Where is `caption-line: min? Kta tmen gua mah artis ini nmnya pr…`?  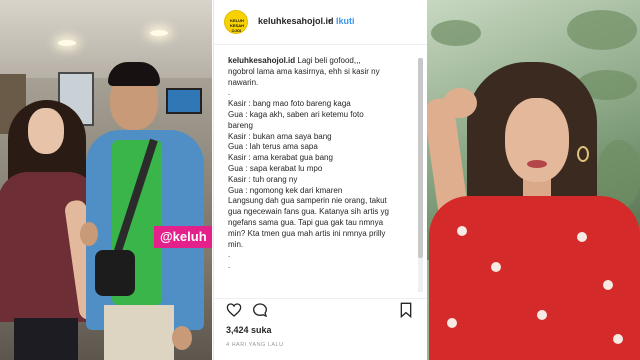
caption-line: min? Kta tmen gua mah artis ini nmnya pr… is located at coordinates (307, 233).